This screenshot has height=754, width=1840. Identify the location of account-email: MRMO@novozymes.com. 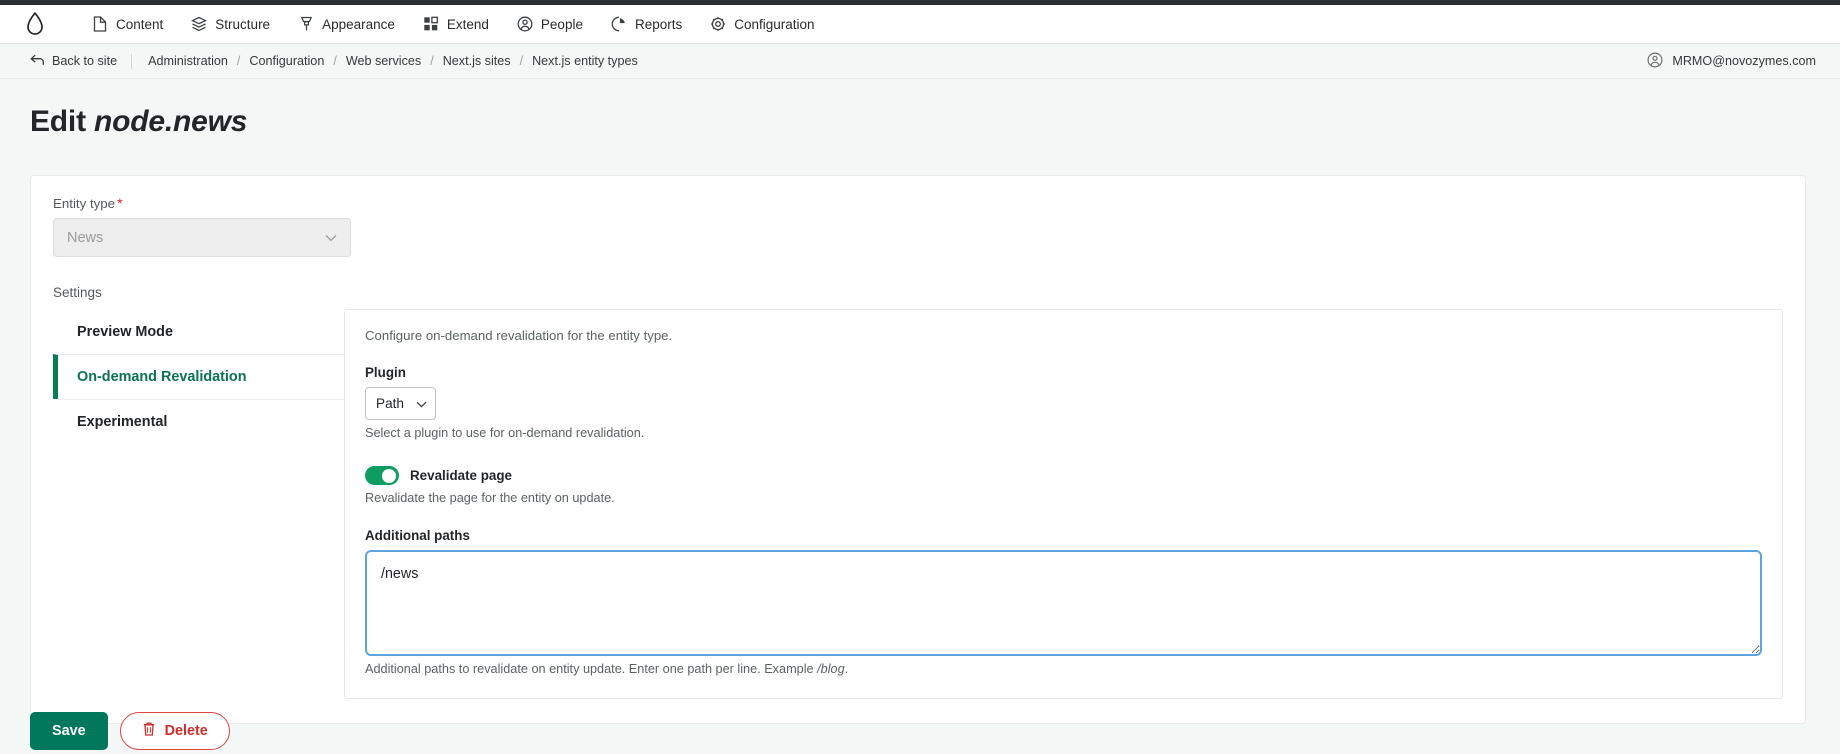
(1744, 61).